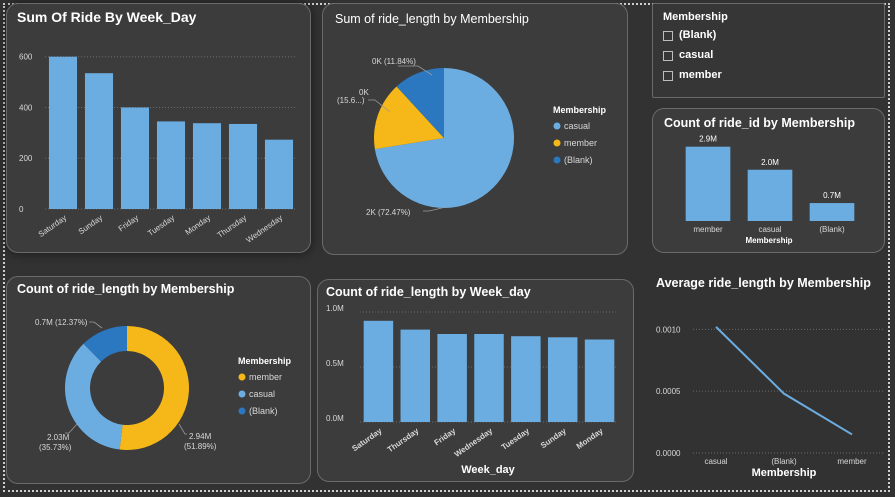 The image size is (895, 497). I want to click on slice-label: 0.7M (12.37%), so click(61, 322).